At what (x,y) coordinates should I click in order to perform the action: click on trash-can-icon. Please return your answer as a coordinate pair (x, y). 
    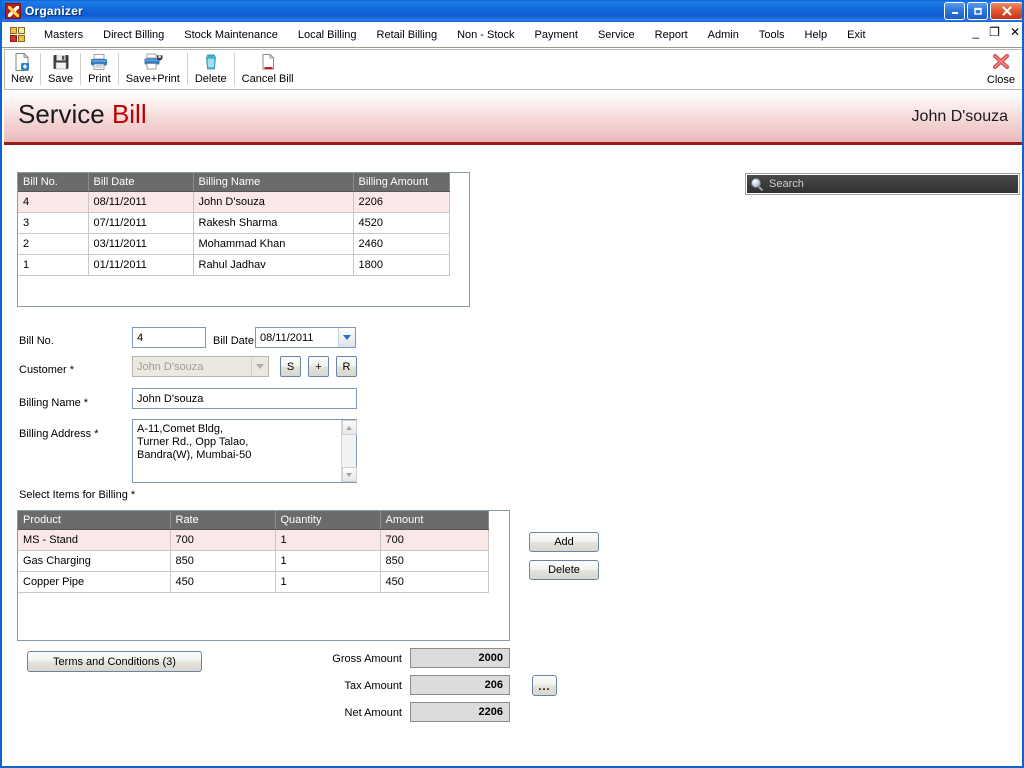
    Looking at the image, I should click on (211, 62).